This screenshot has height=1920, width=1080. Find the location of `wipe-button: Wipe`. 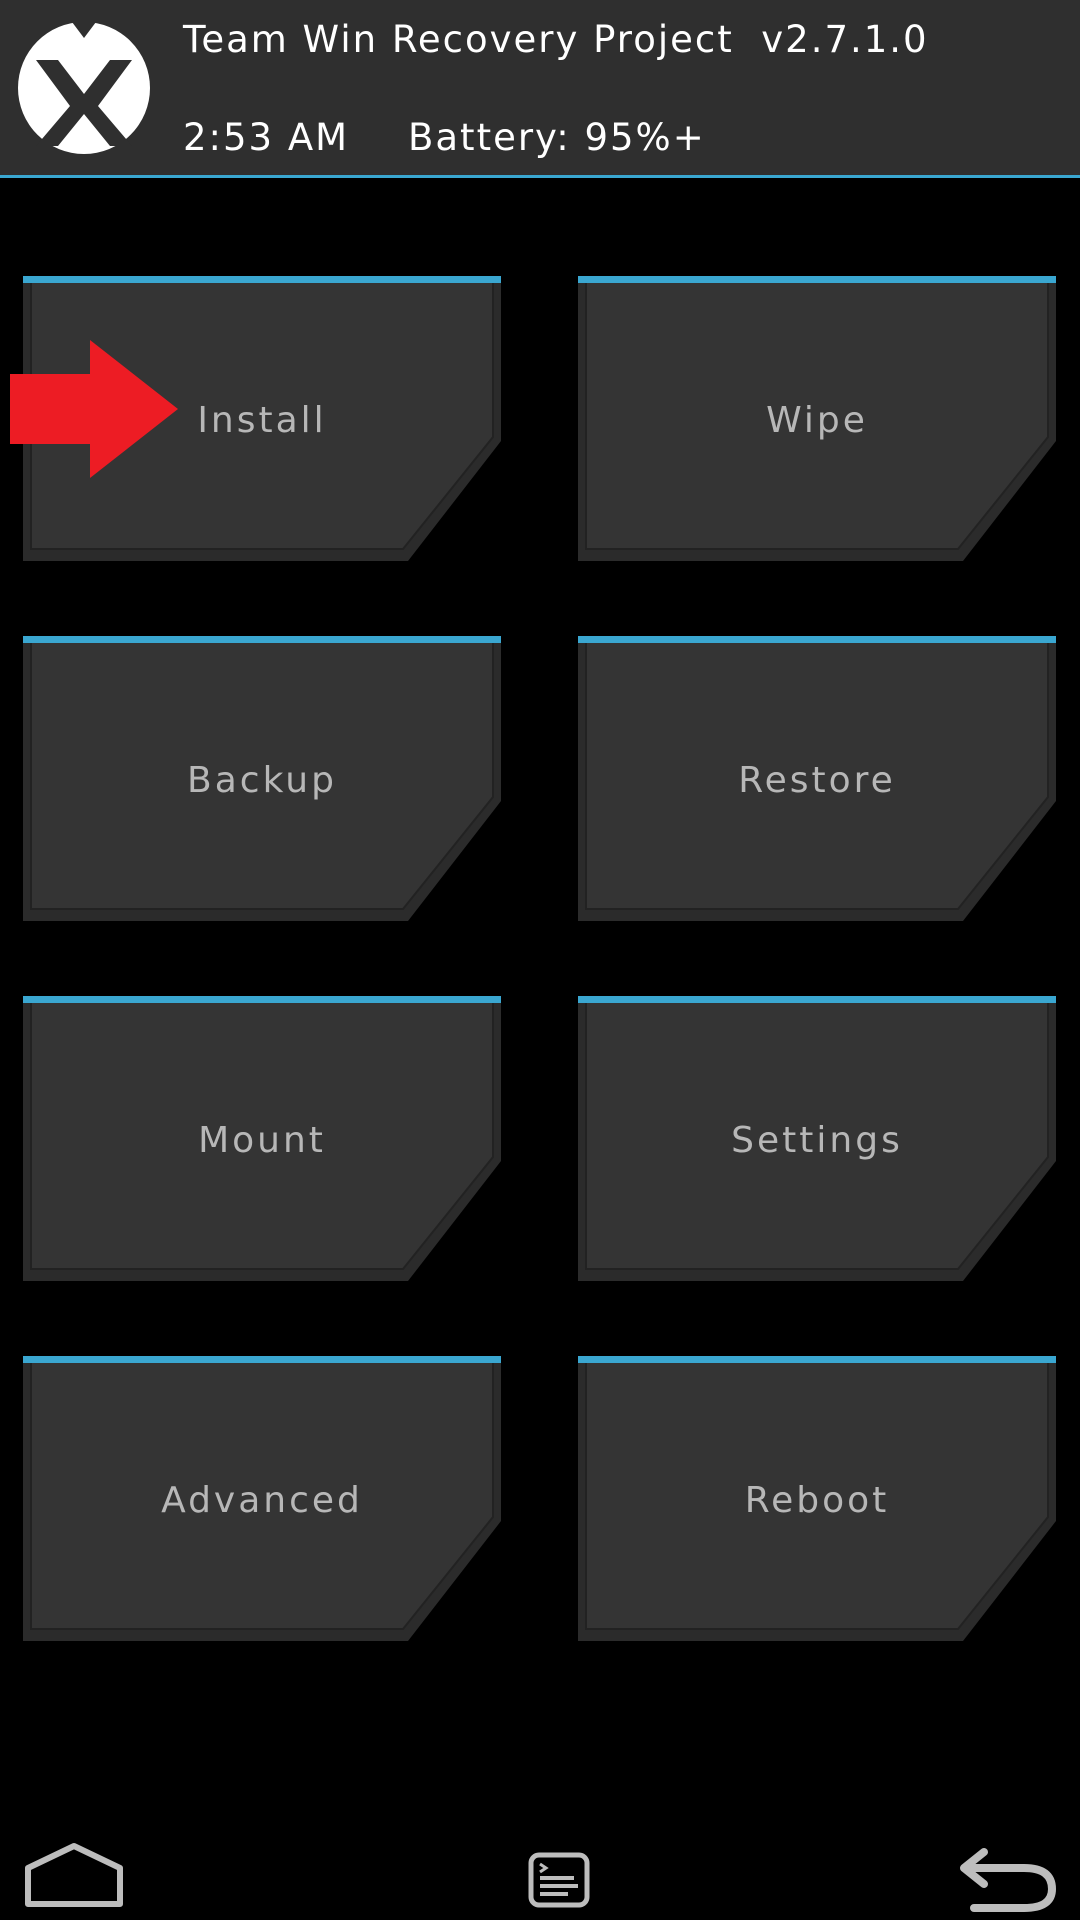

wipe-button: Wipe is located at coordinates (817, 418).